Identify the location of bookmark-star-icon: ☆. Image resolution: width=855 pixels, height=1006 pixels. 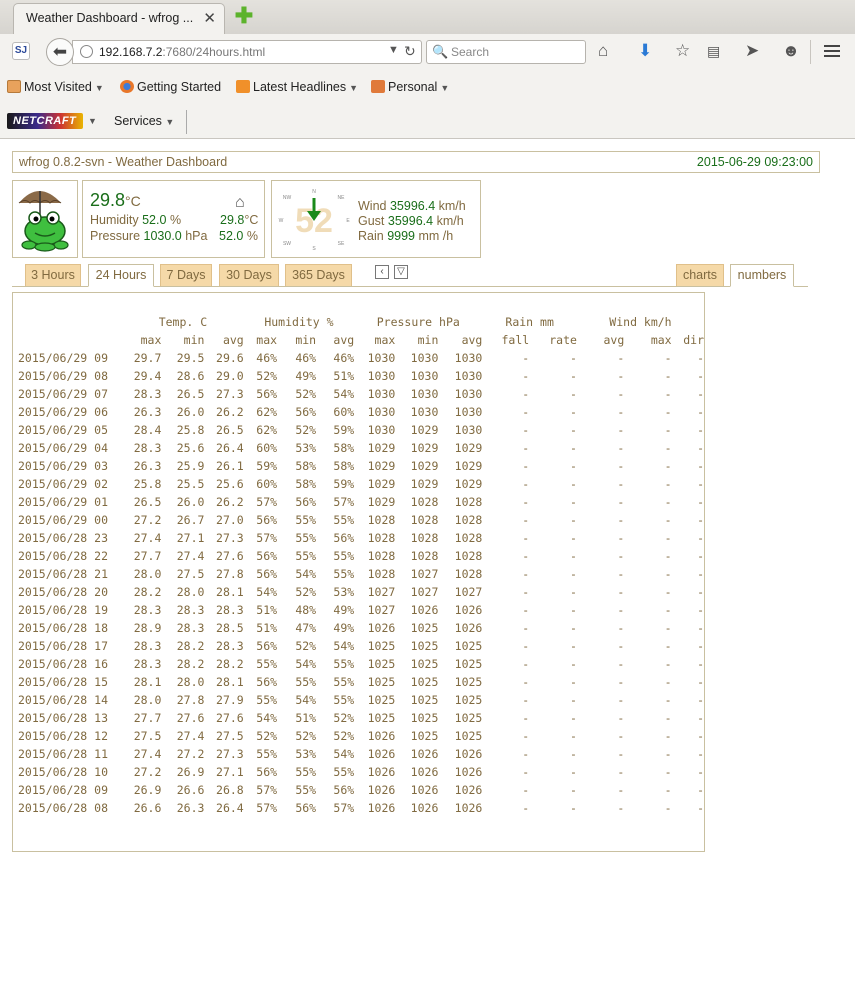
(682, 51).